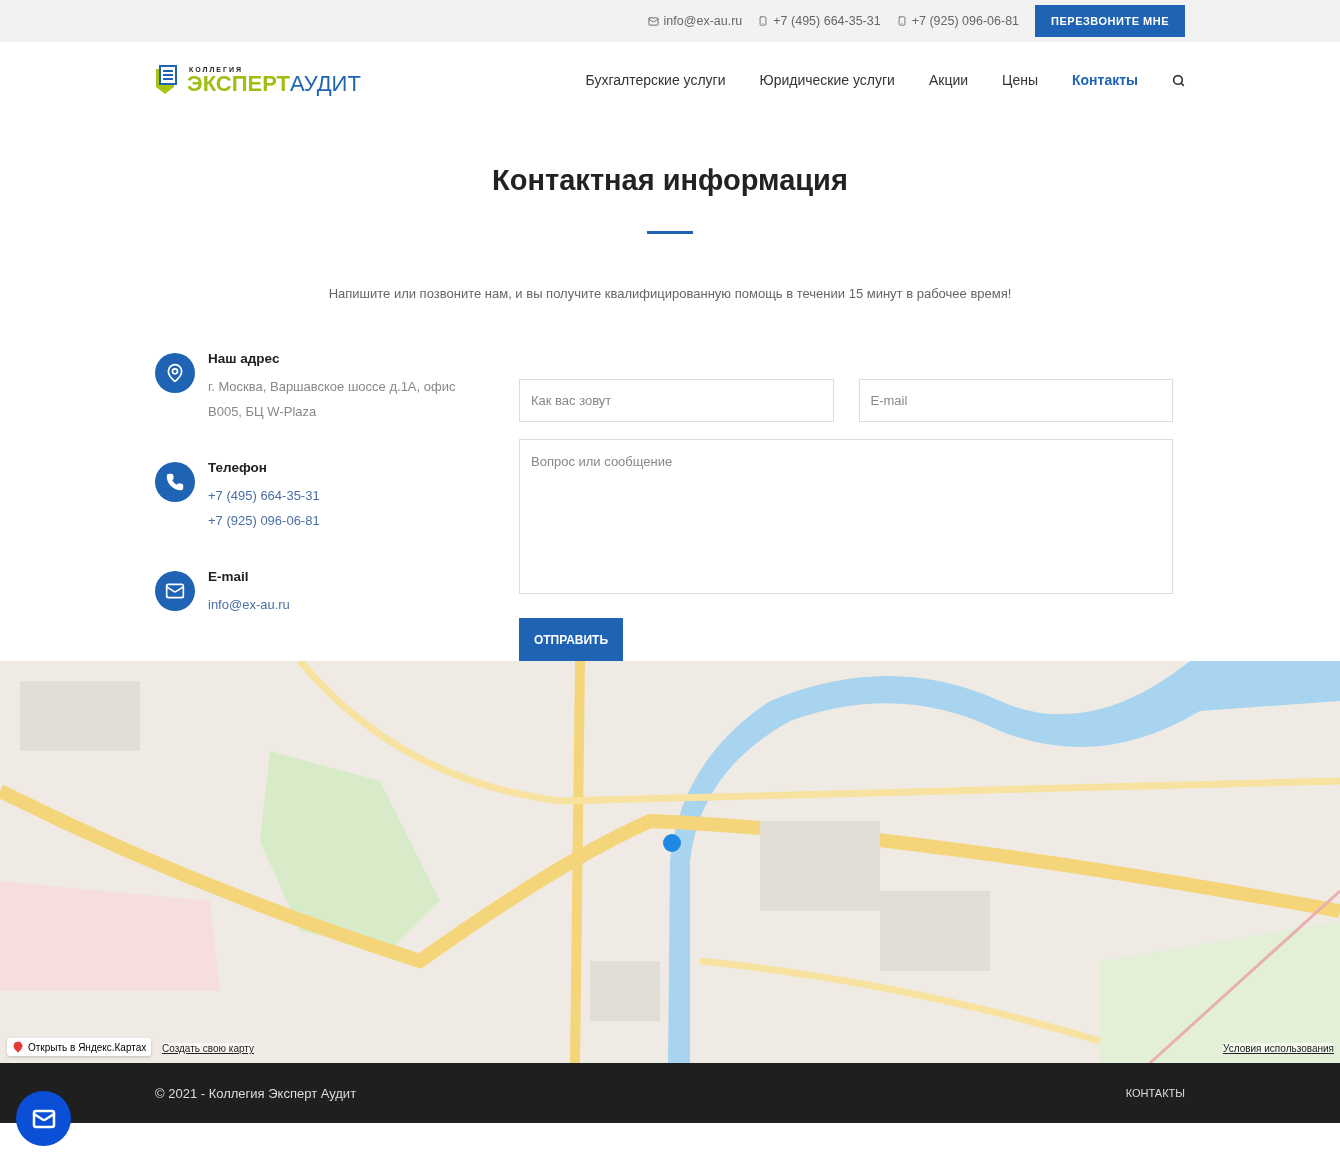  What do you see at coordinates (571, 639) in the screenshot?
I see `submit-button: ОТПРАВИТЬ` at bounding box center [571, 639].